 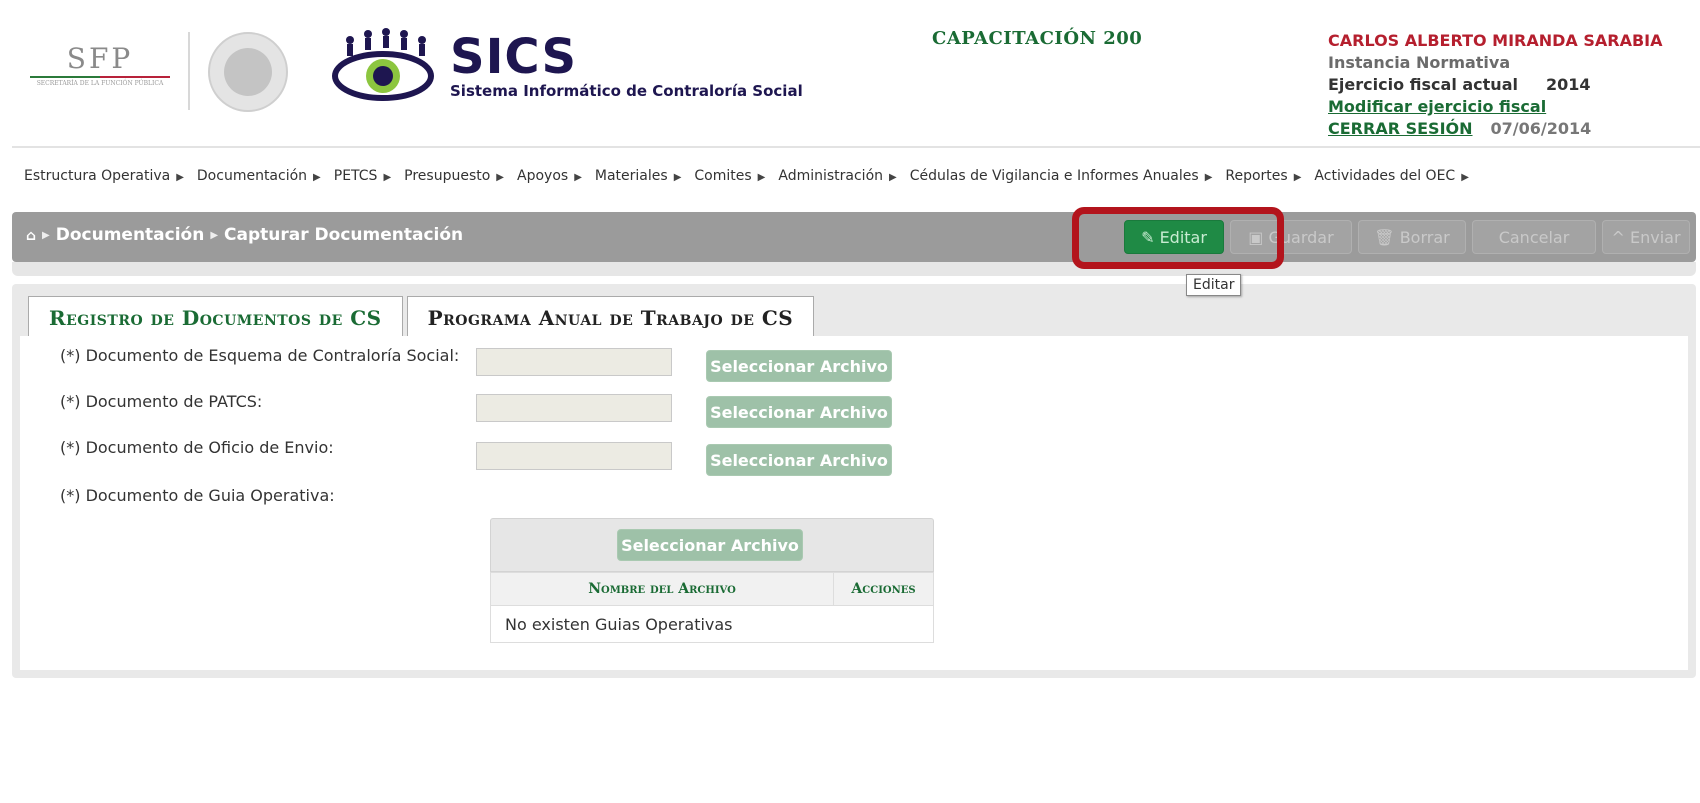 I want to click on tab-programa-anual: Programa Anual de Trabajo de CS, so click(x=610, y=317).